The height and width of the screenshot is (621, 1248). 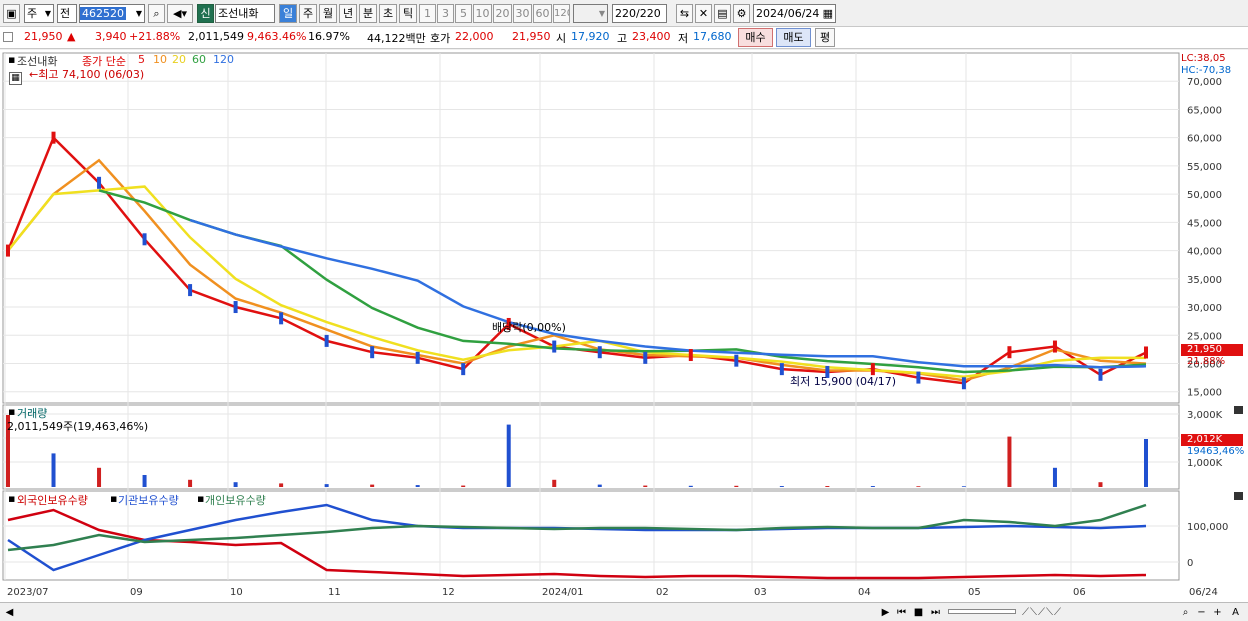 I want to click on current-price-tag: 21,950, so click(x=1204, y=349).